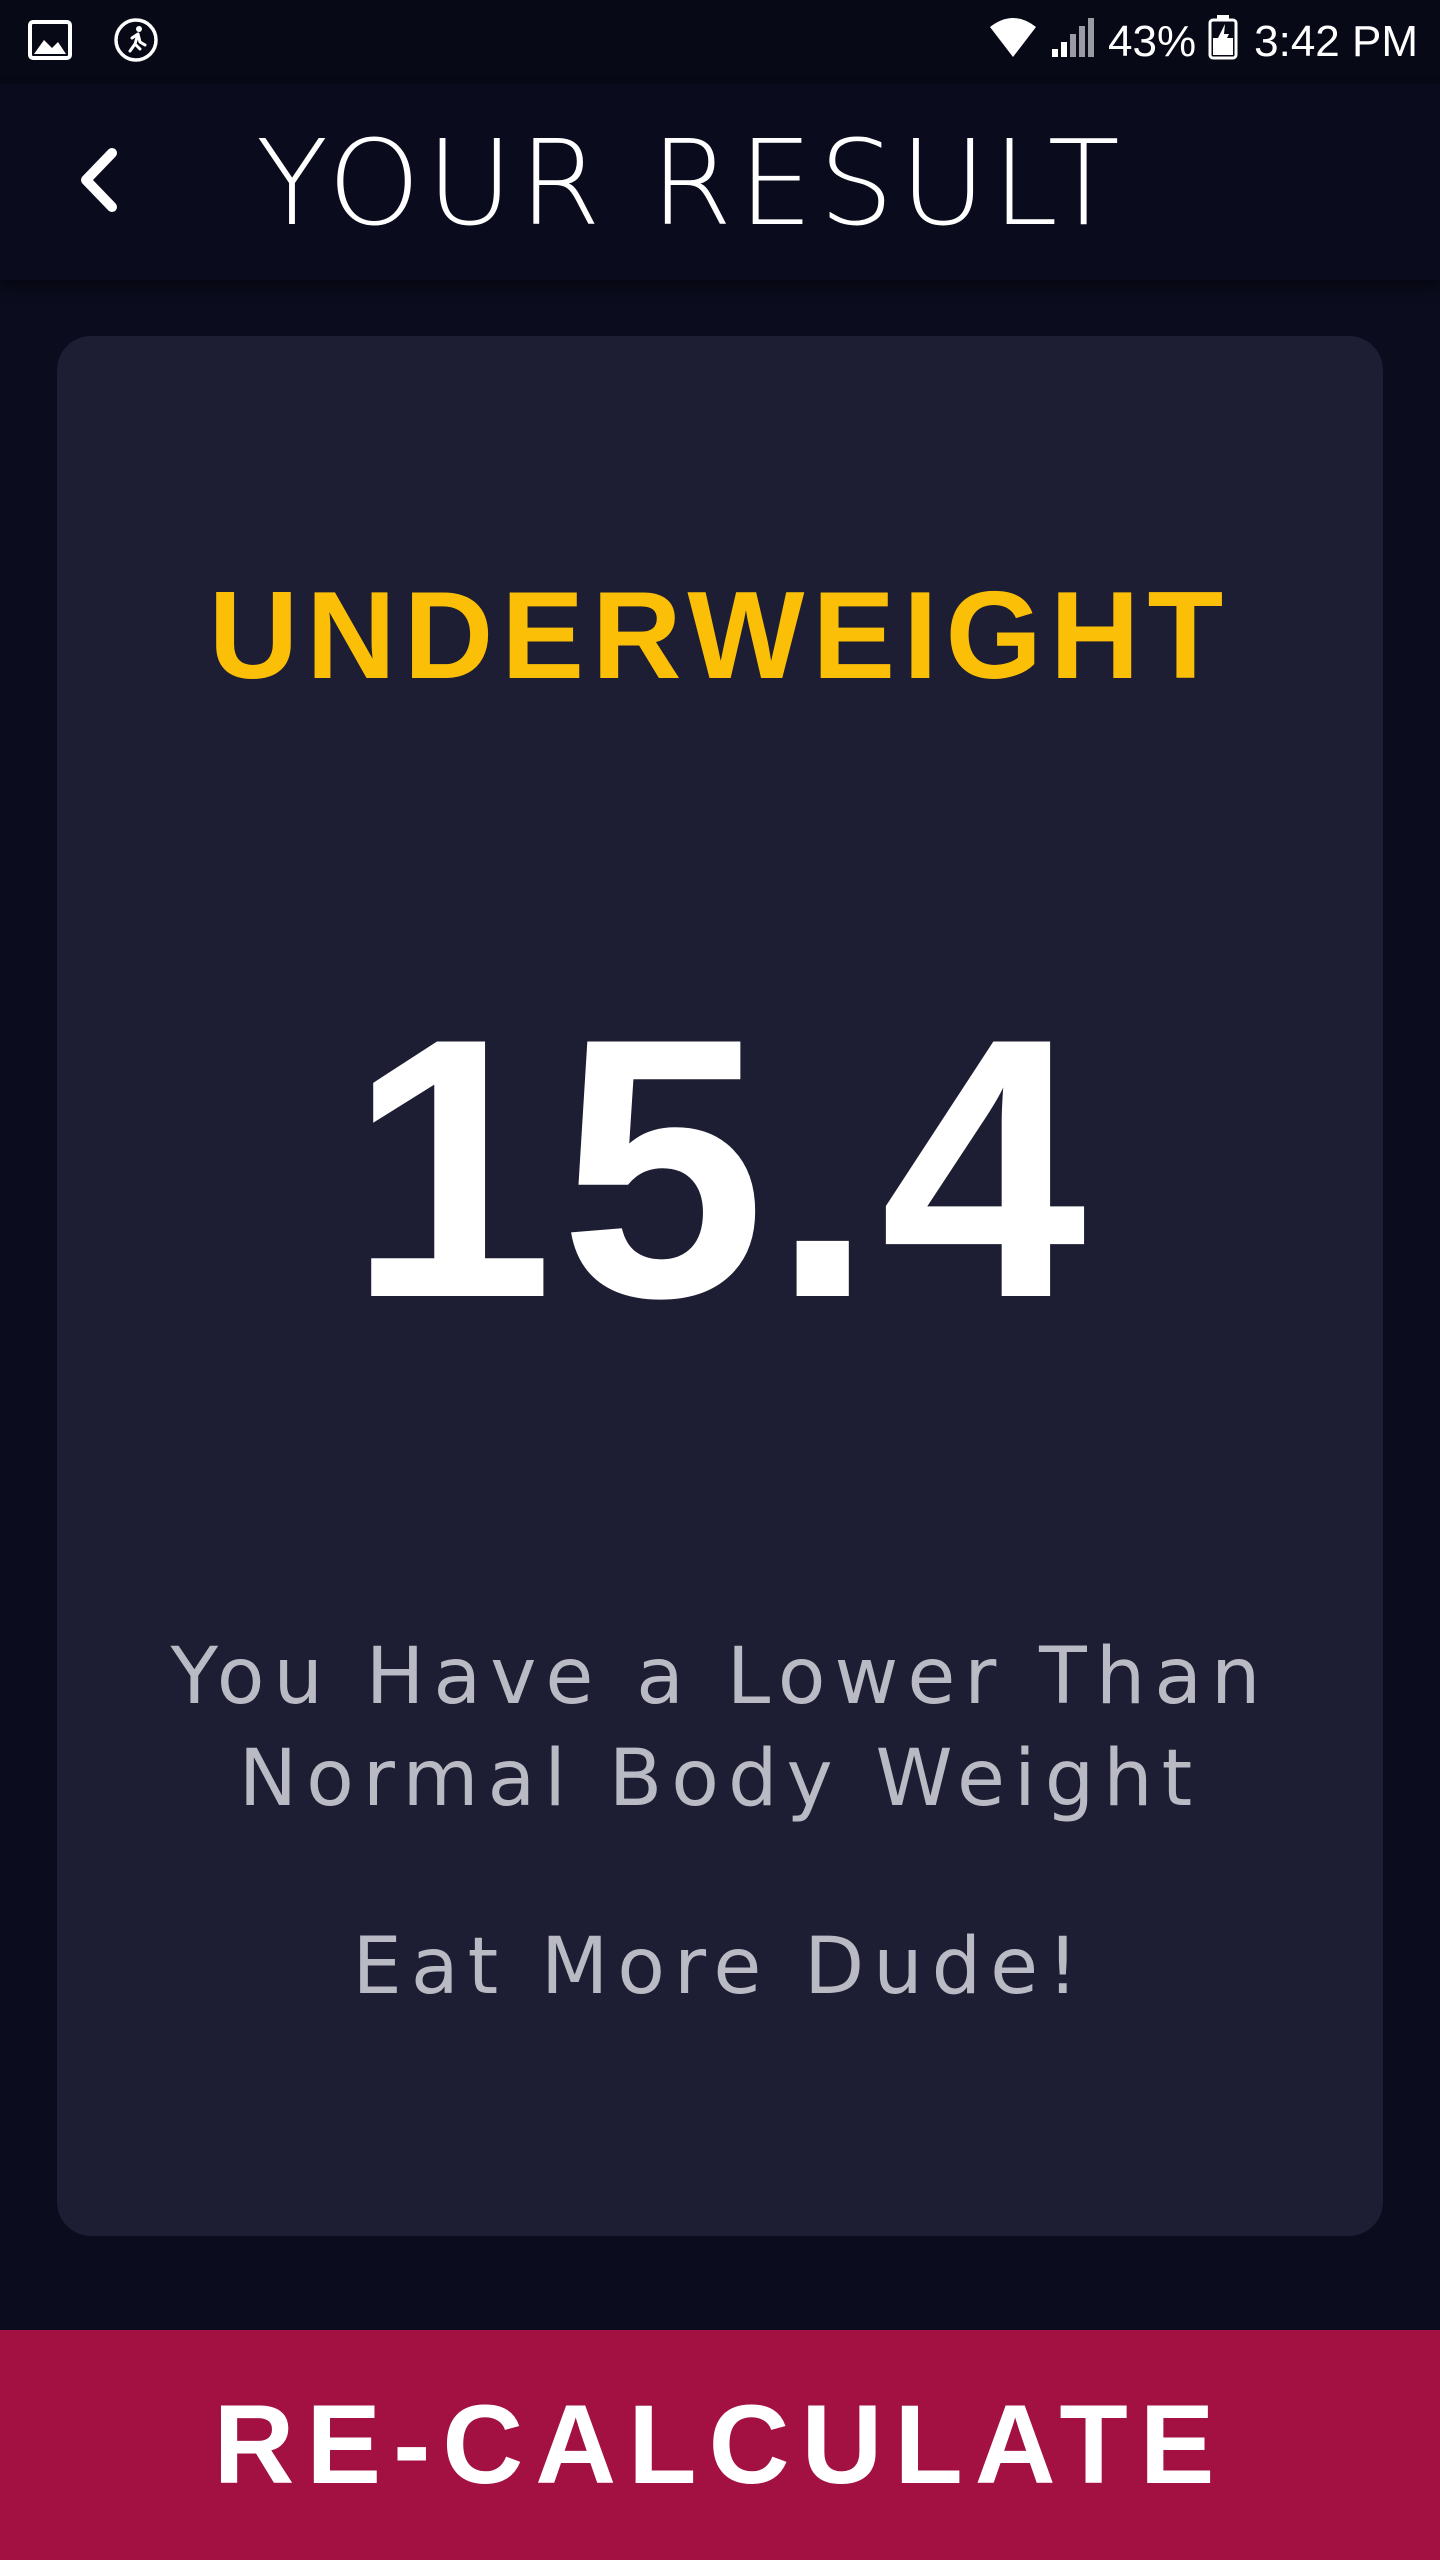 This screenshot has width=1440, height=2560. What do you see at coordinates (1013, 42) in the screenshot?
I see `wifi-icon` at bounding box center [1013, 42].